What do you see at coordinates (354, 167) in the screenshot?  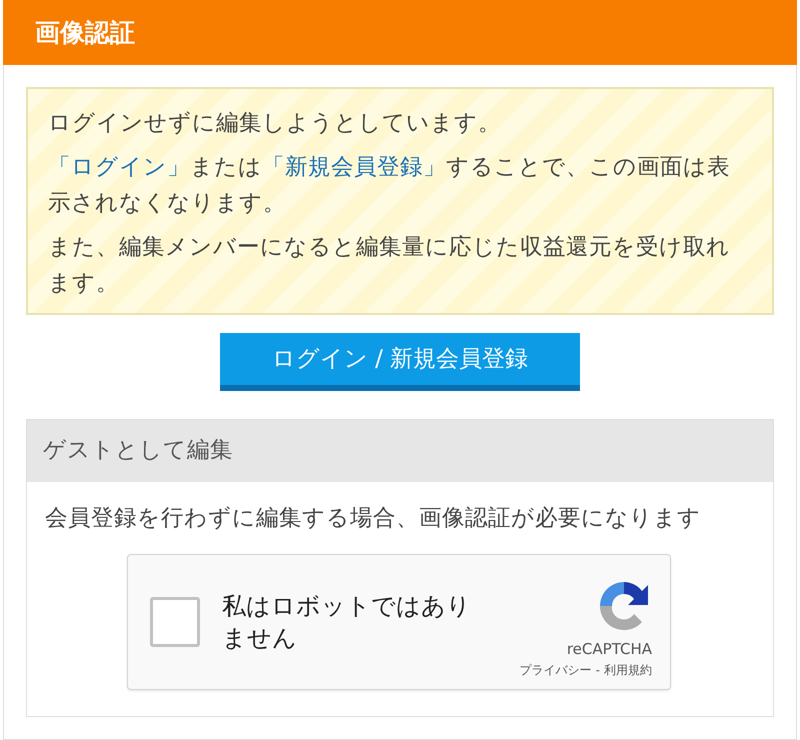 I see `notice-link: 「新規会員登録」` at bounding box center [354, 167].